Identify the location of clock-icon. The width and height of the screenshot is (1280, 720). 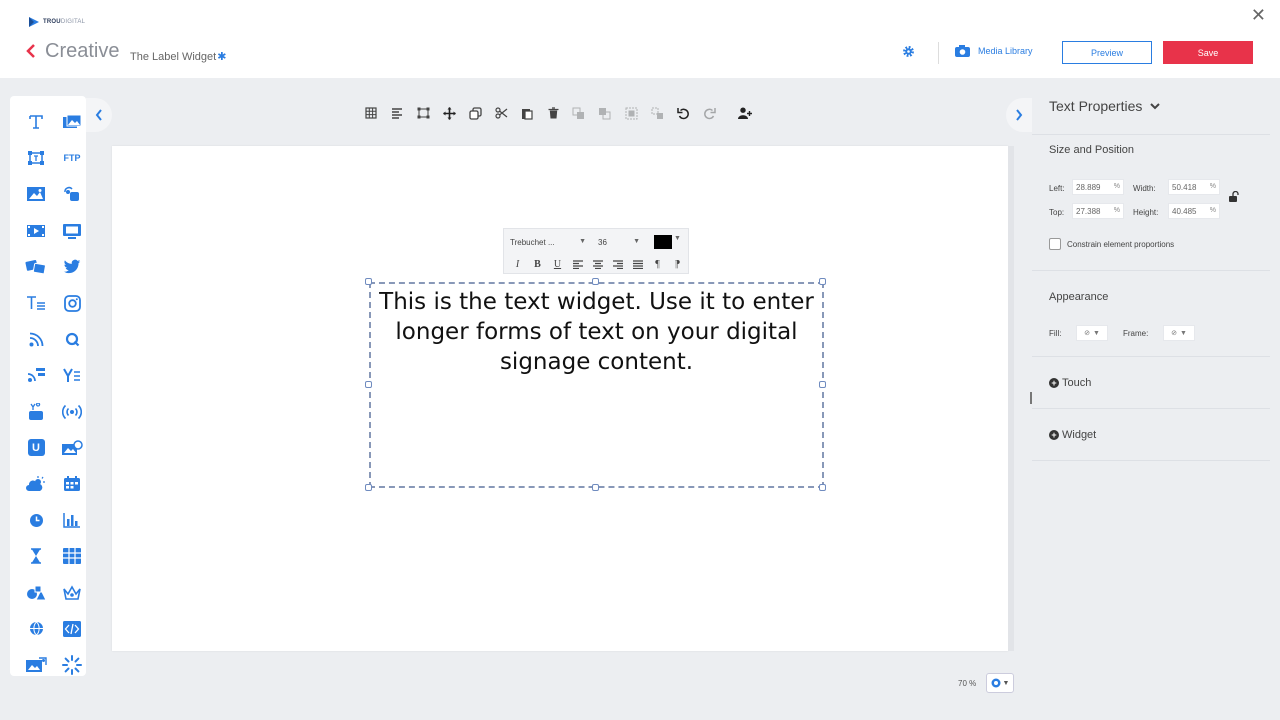
(36, 520).